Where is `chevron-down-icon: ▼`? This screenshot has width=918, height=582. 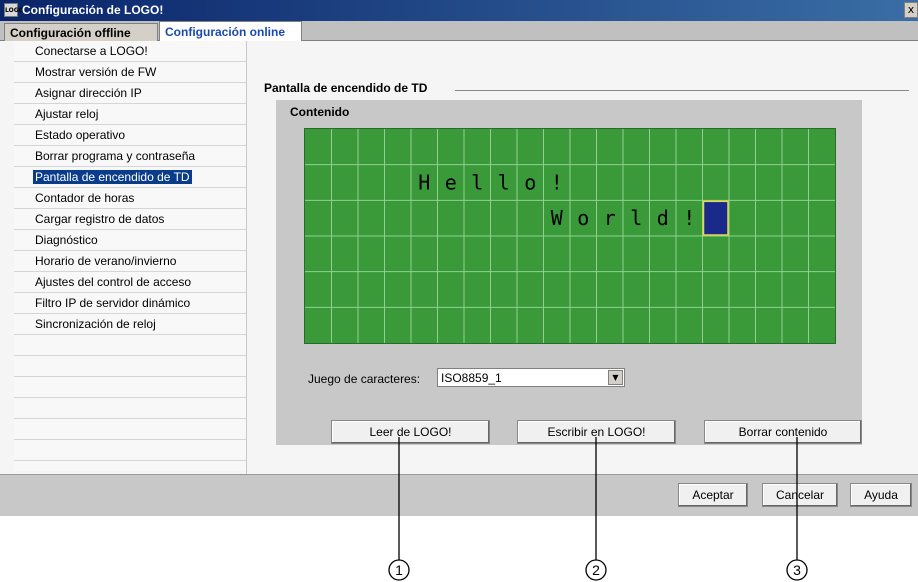
chevron-down-icon: ▼ is located at coordinates (615, 377).